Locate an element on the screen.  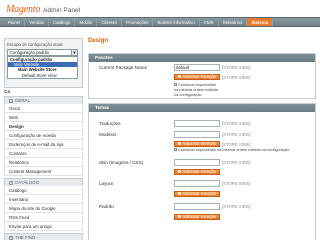
nav-item-painel: Painel is located at coordinates (15, 22).